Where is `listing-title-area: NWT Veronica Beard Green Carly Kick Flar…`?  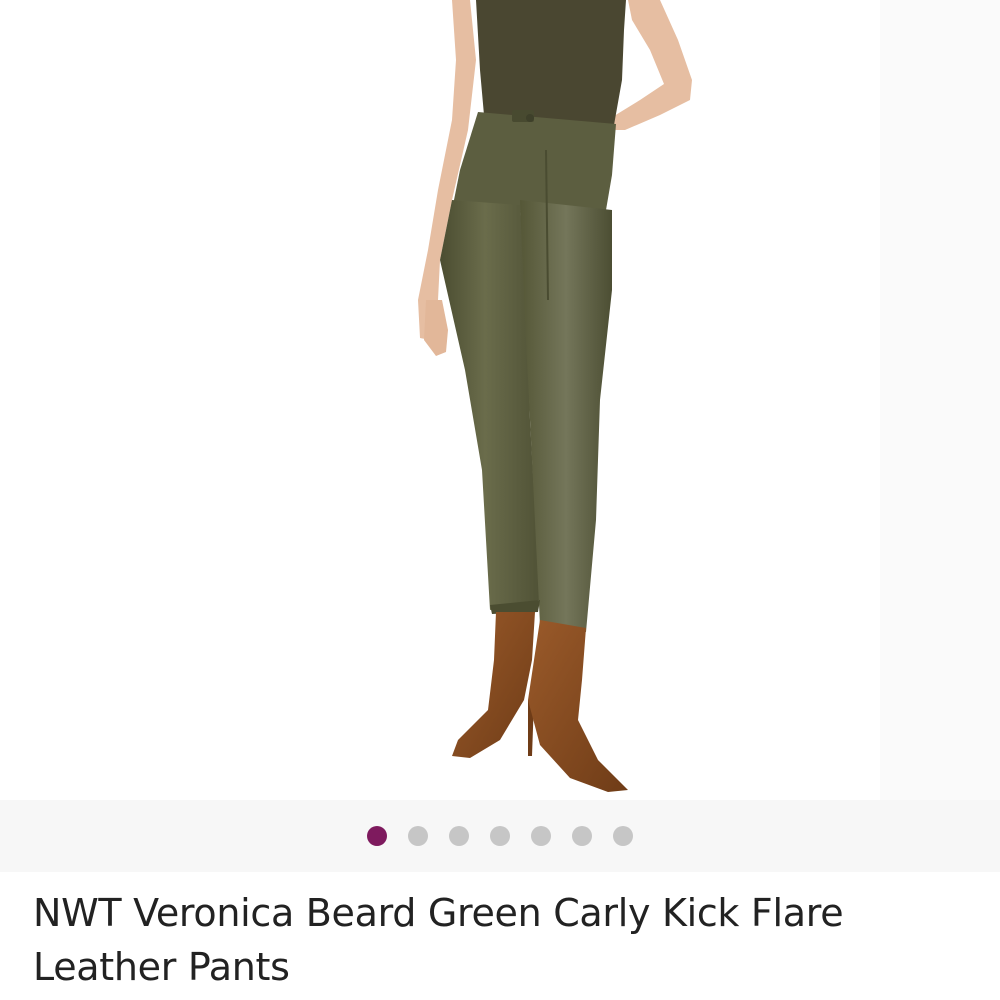 listing-title-area: NWT Veronica Beard Green Carly Kick Flar… is located at coordinates (500, 936).